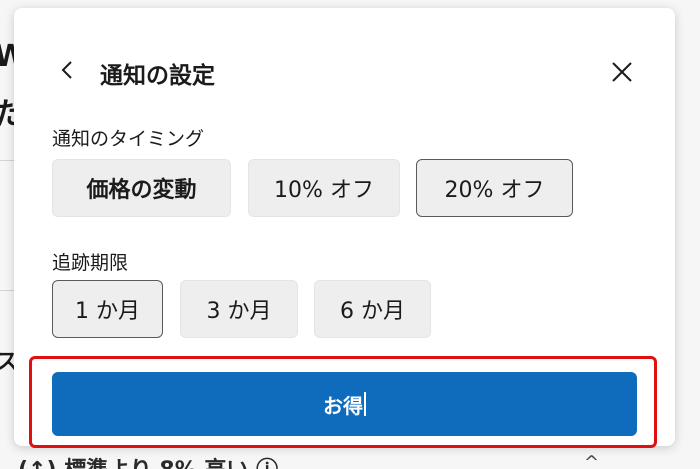 The height and width of the screenshot is (469, 700). I want to click on duration-option-6-months: 6 か月, so click(372, 309).